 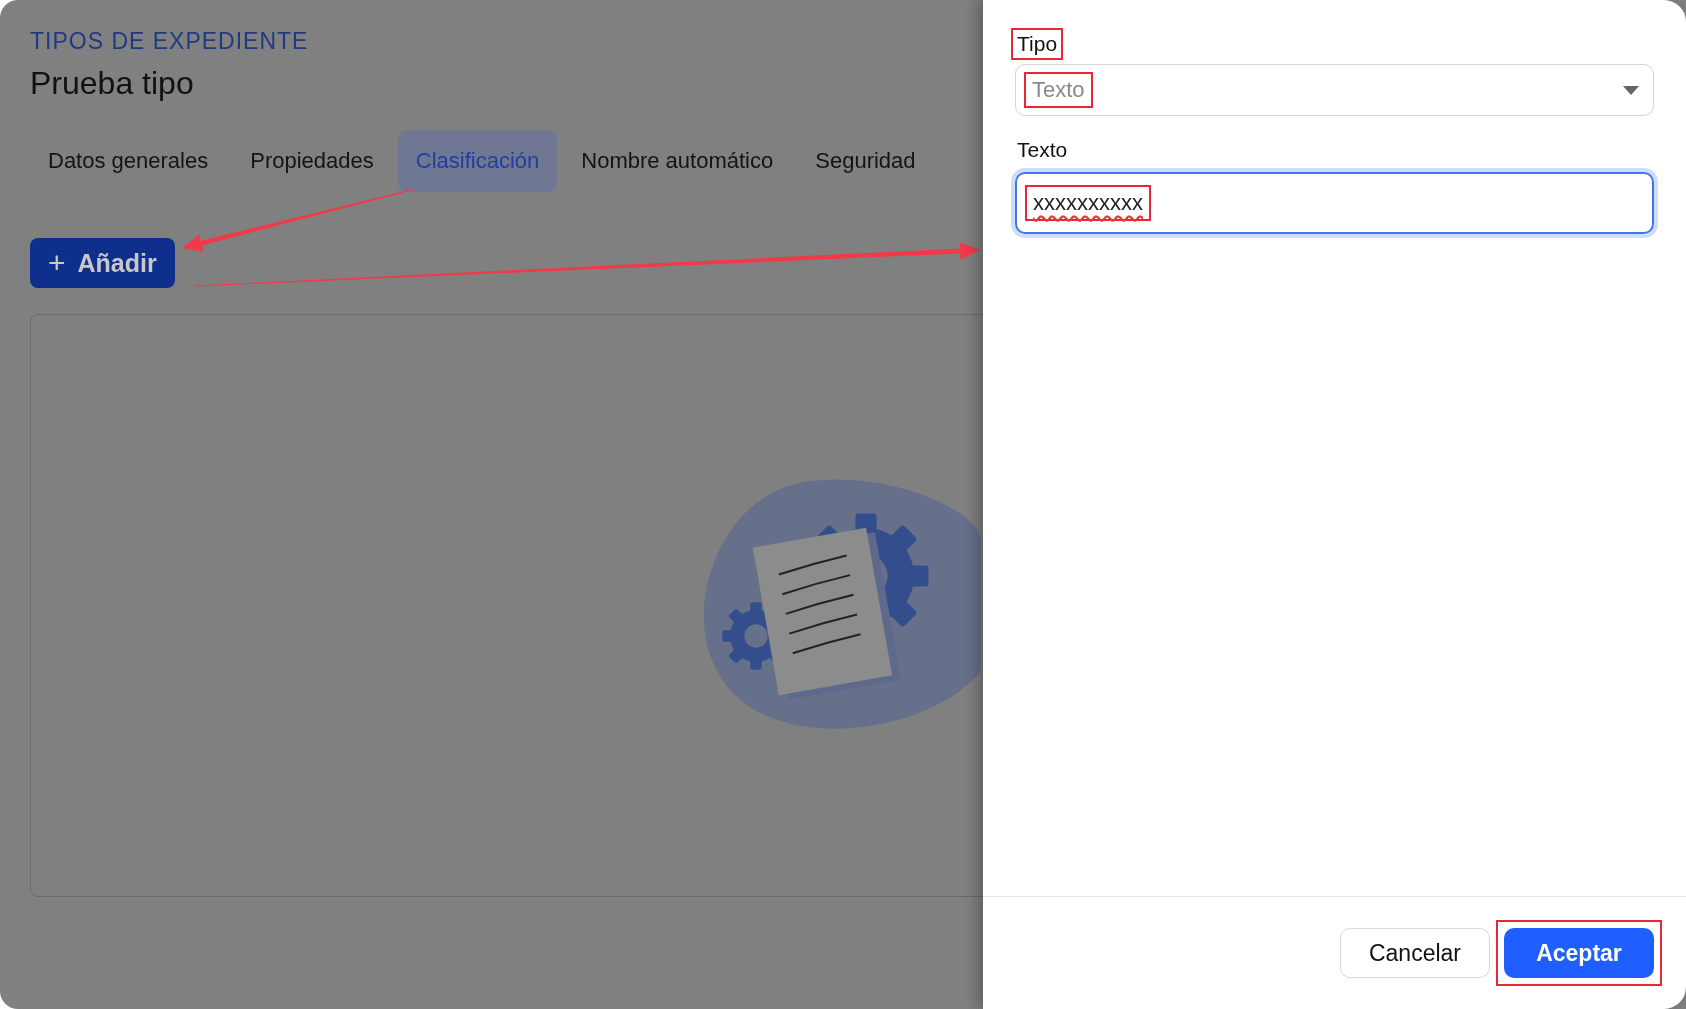 I want to click on field-label: Texto, so click(x=1042, y=150).